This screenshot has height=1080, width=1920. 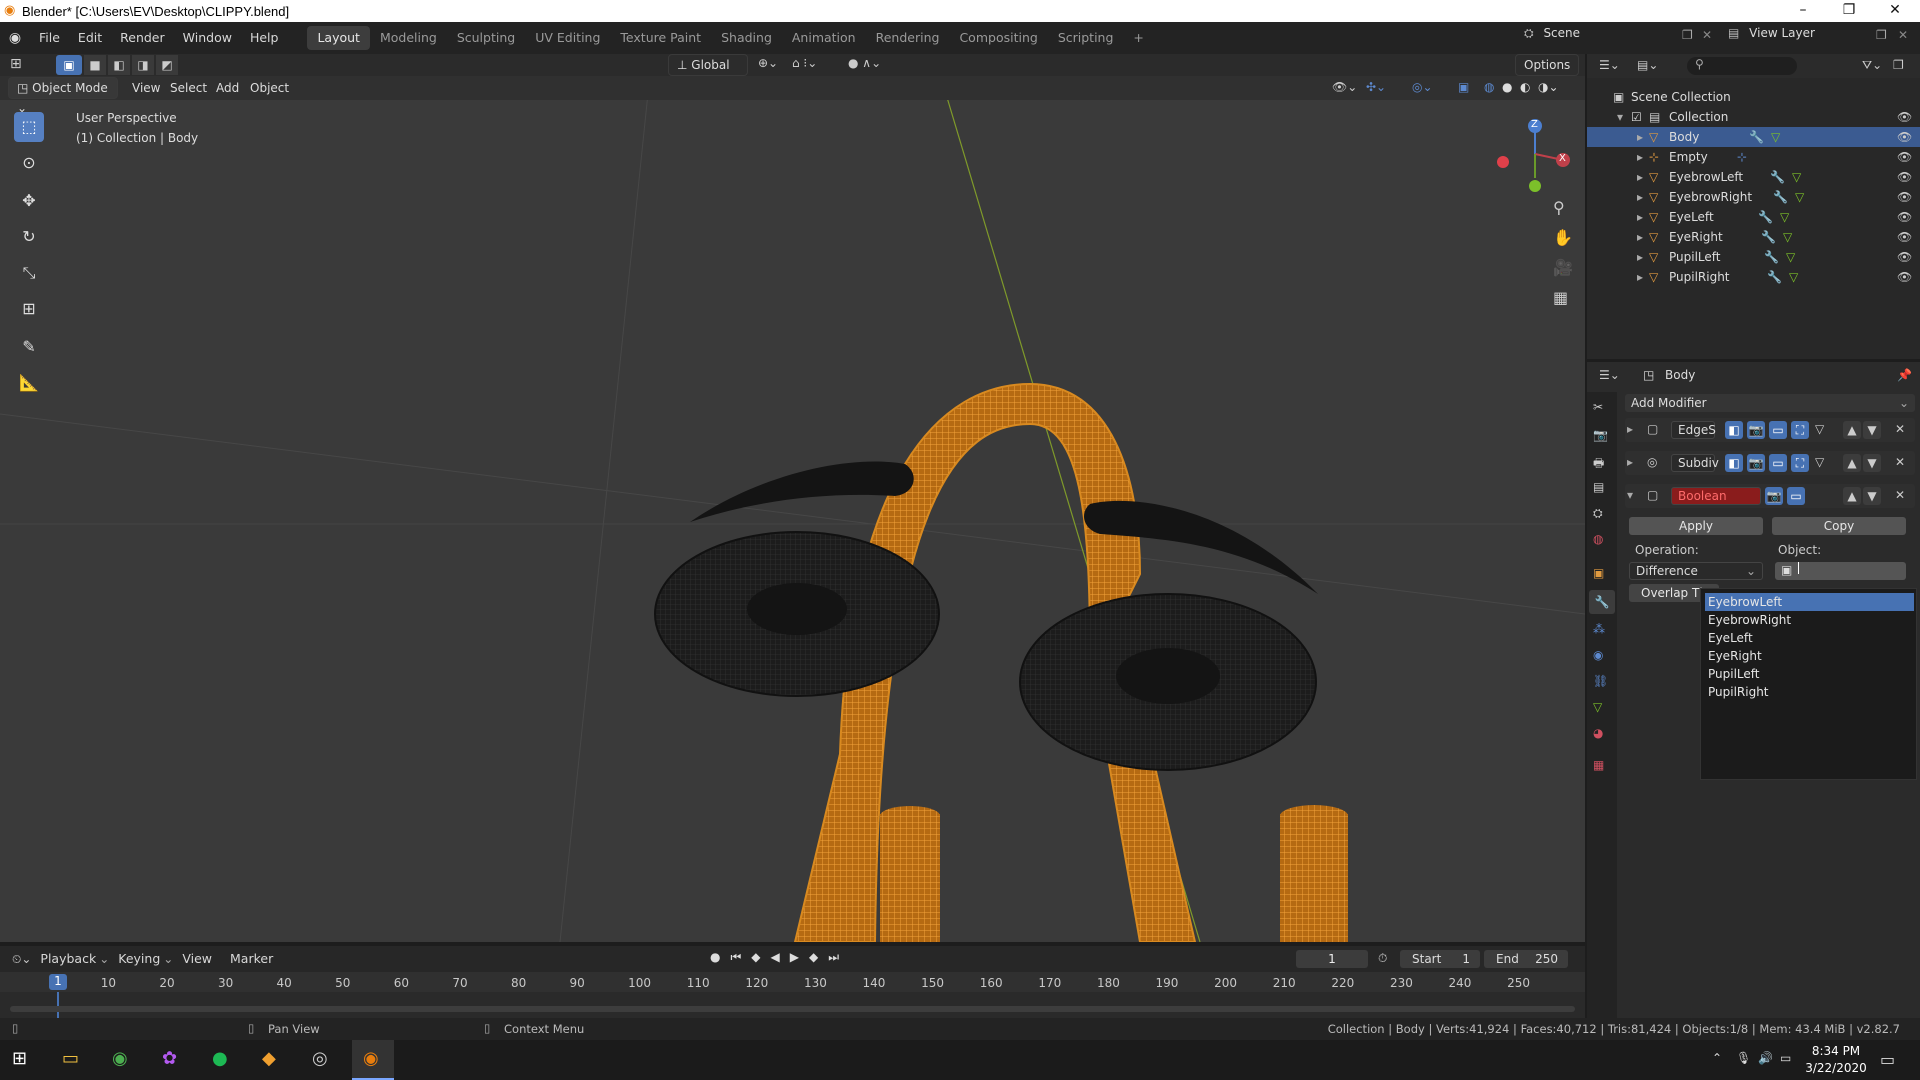 I want to click on outliner-item: ▸ ▽ EyebrowLeft 🔧 ▽ 👁, so click(x=1753, y=177).